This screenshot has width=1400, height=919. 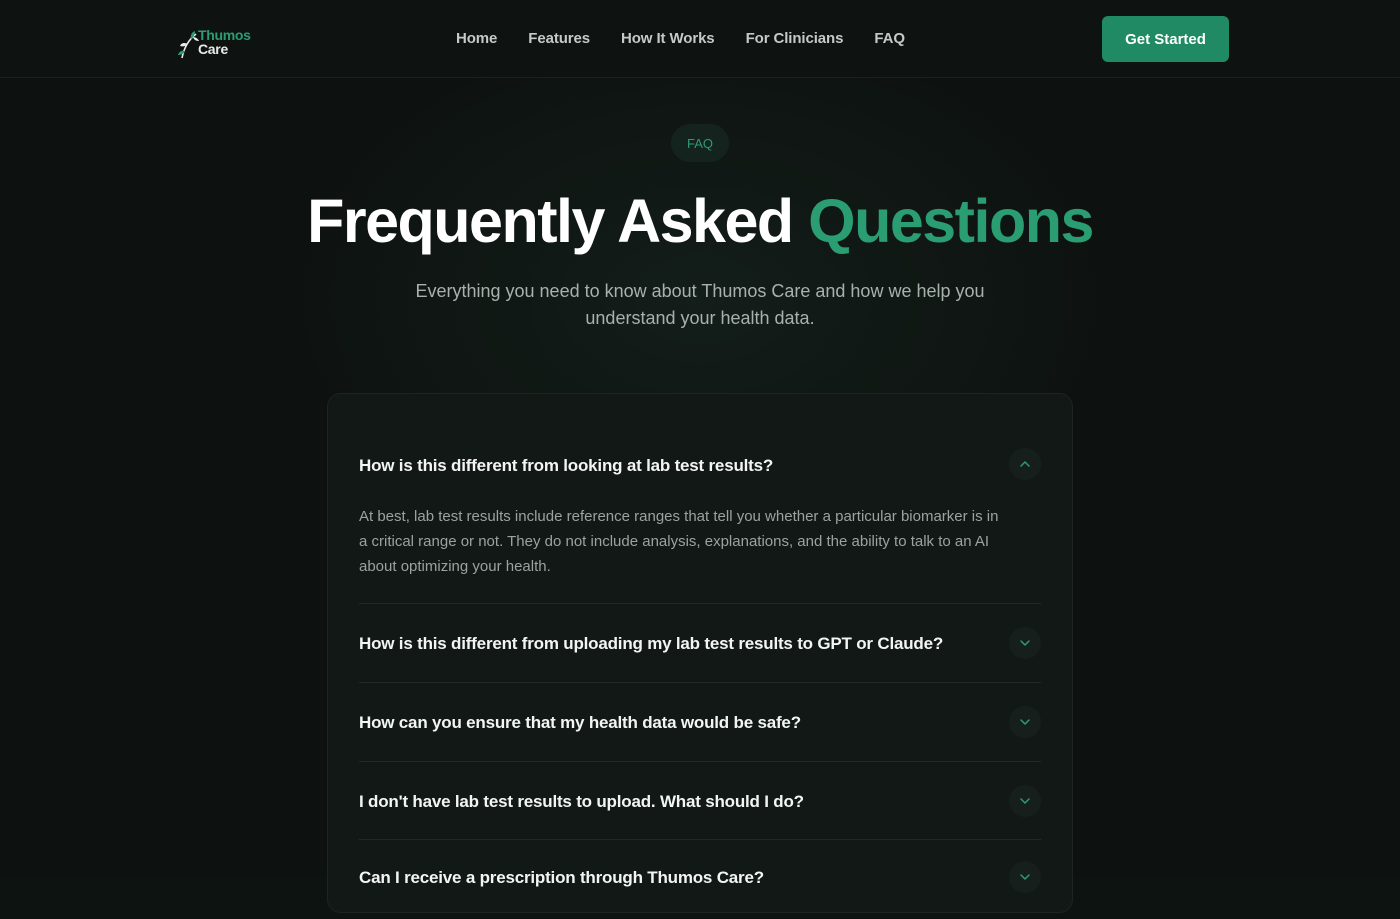 I want to click on brand-name-line2: Care, so click(x=213, y=49).